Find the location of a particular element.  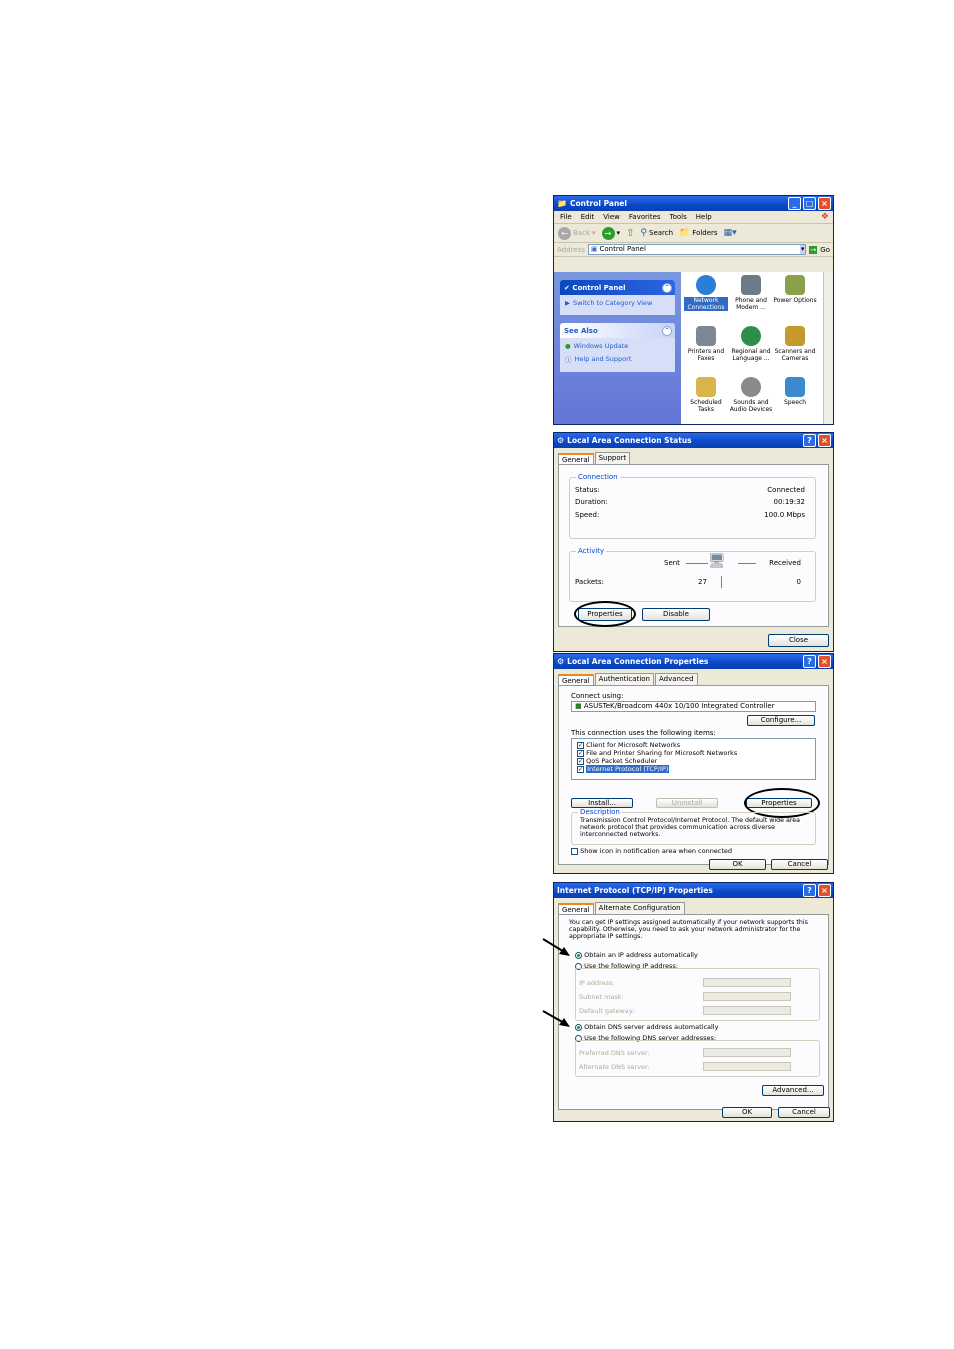

menu-favorites: Favorites is located at coordinates (645, 217).